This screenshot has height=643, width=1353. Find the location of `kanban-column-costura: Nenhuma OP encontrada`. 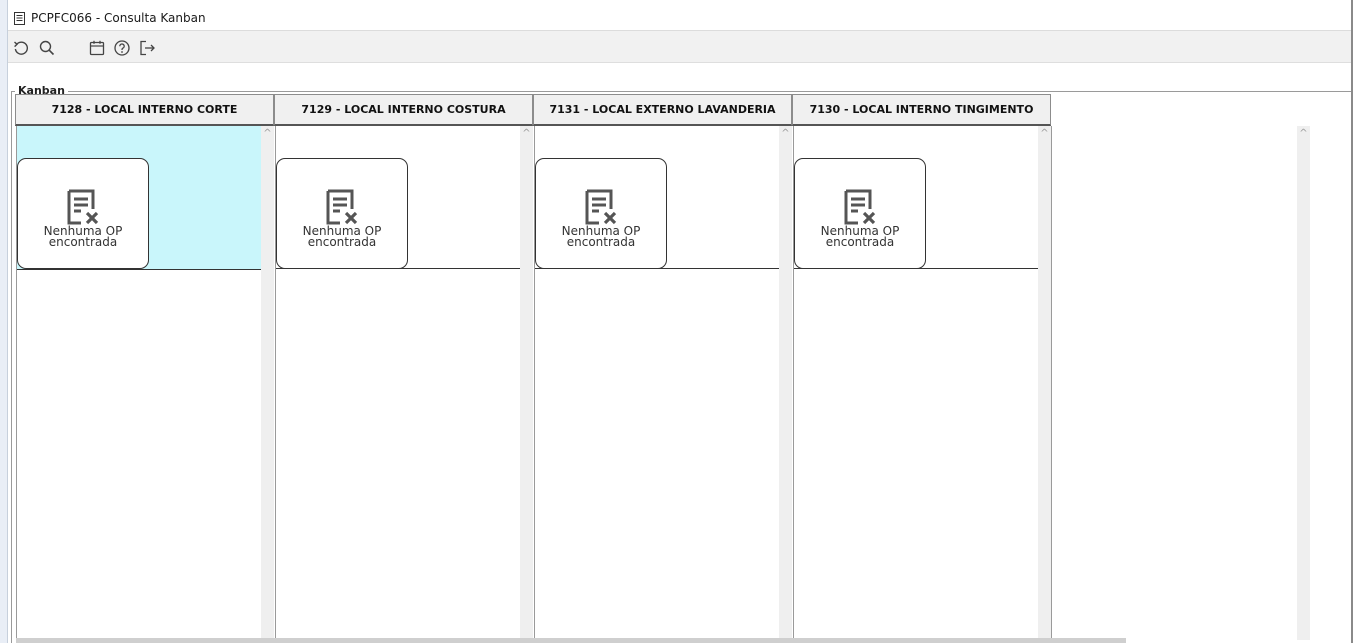

kanban-column-costura: Nenhuma OP encontrada is located at coordinates (397, 383).